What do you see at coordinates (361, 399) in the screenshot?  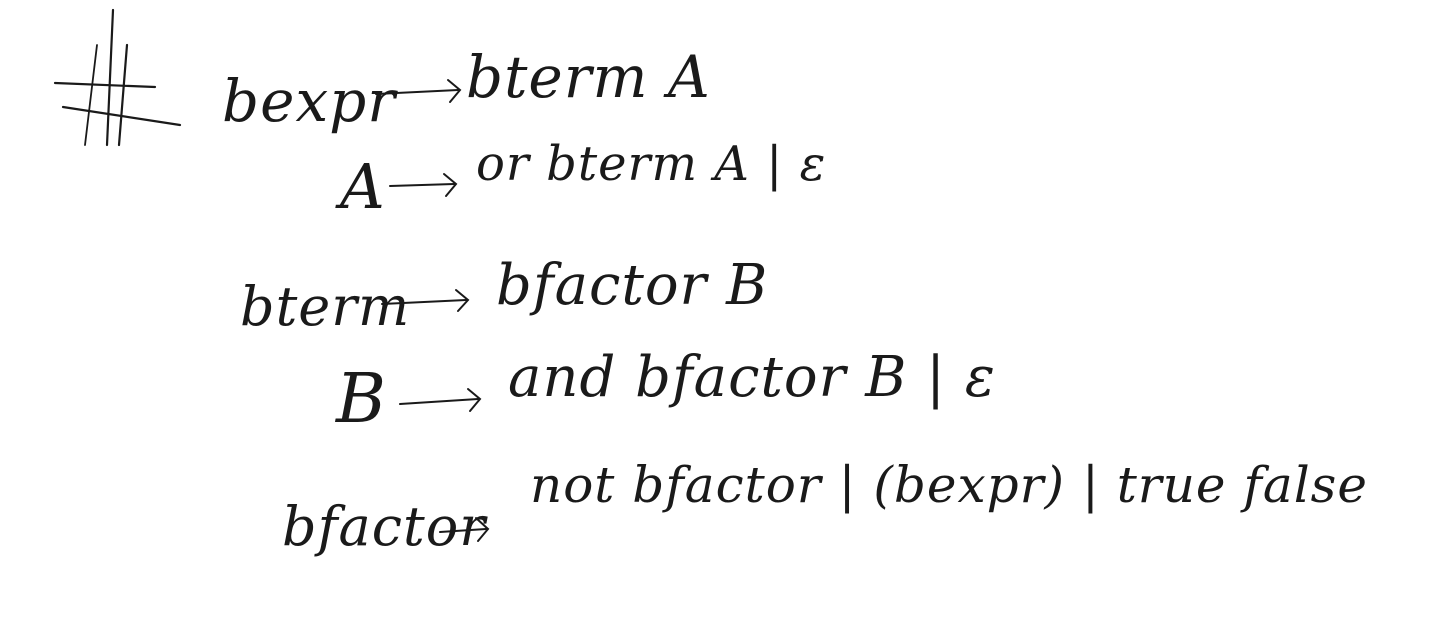 I see `rule-4-lhs: B` at bounding box center [361, 399].